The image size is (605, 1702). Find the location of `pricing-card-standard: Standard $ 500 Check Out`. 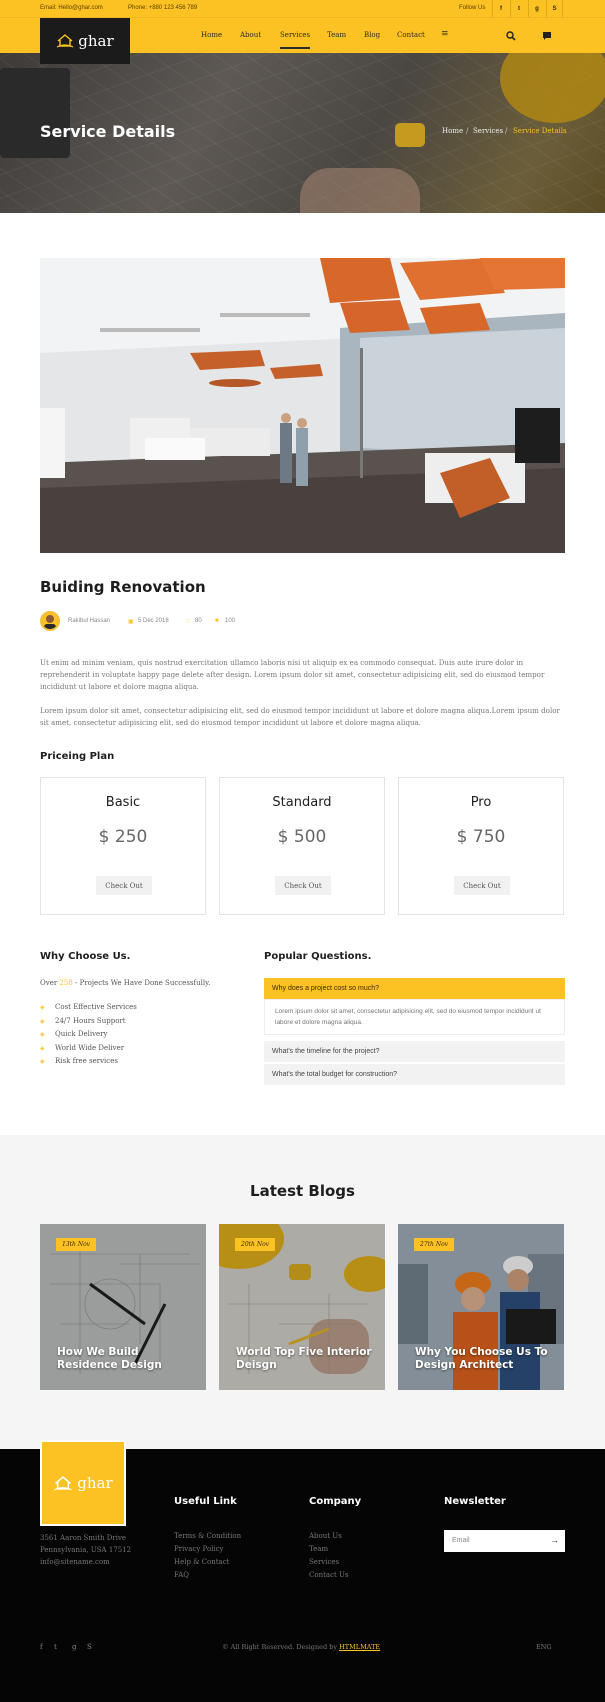

pricing-card-standard: Standard $ 500 Check Out is located at coordinates (302, 846).